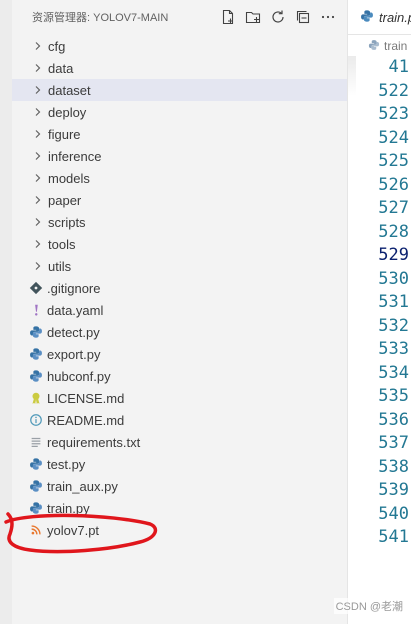  I want to click on line-number: 525, so click(393, 161).